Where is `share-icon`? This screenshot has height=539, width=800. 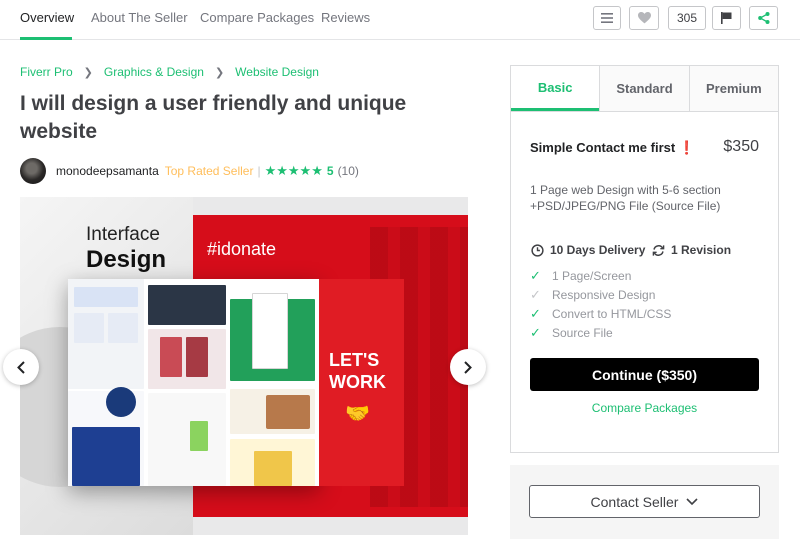
share-icon is located at coordinates (763, 18).